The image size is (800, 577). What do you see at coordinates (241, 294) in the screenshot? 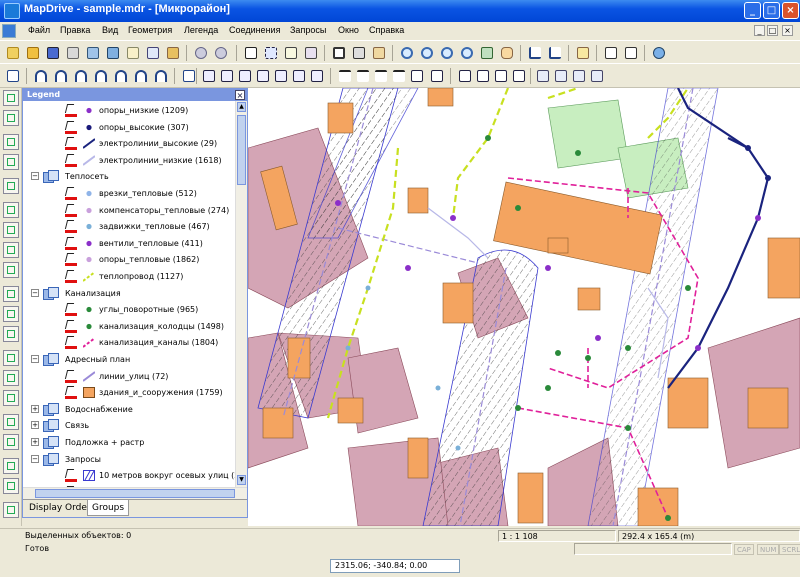
I see `legend-vertical-scrollbar: ▲ ▼` at bounding box center [241, 294].